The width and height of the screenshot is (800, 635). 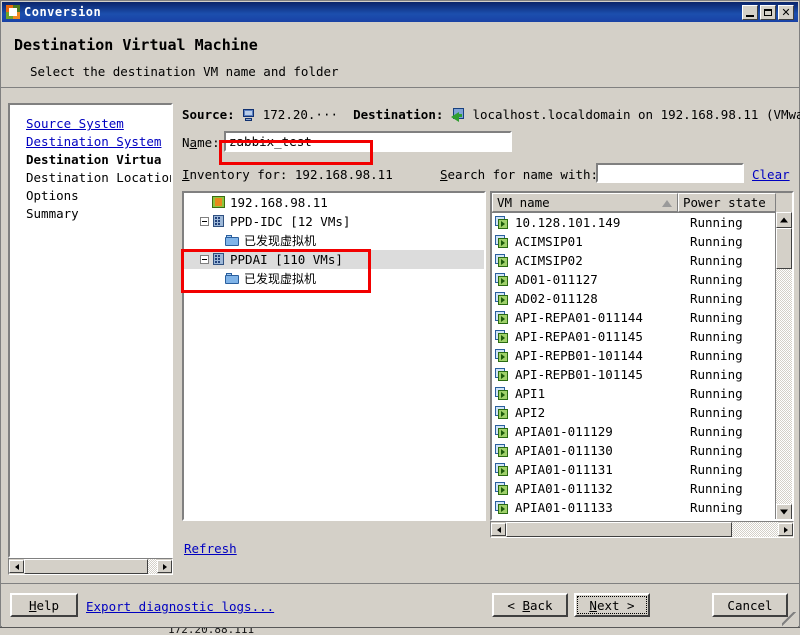 What do you see at coordinates (334, 278) in the screenshot?
I see `tree-node-ppdai-discovered-vms: 已发现虚拟机` at bounding box center [334, 278].